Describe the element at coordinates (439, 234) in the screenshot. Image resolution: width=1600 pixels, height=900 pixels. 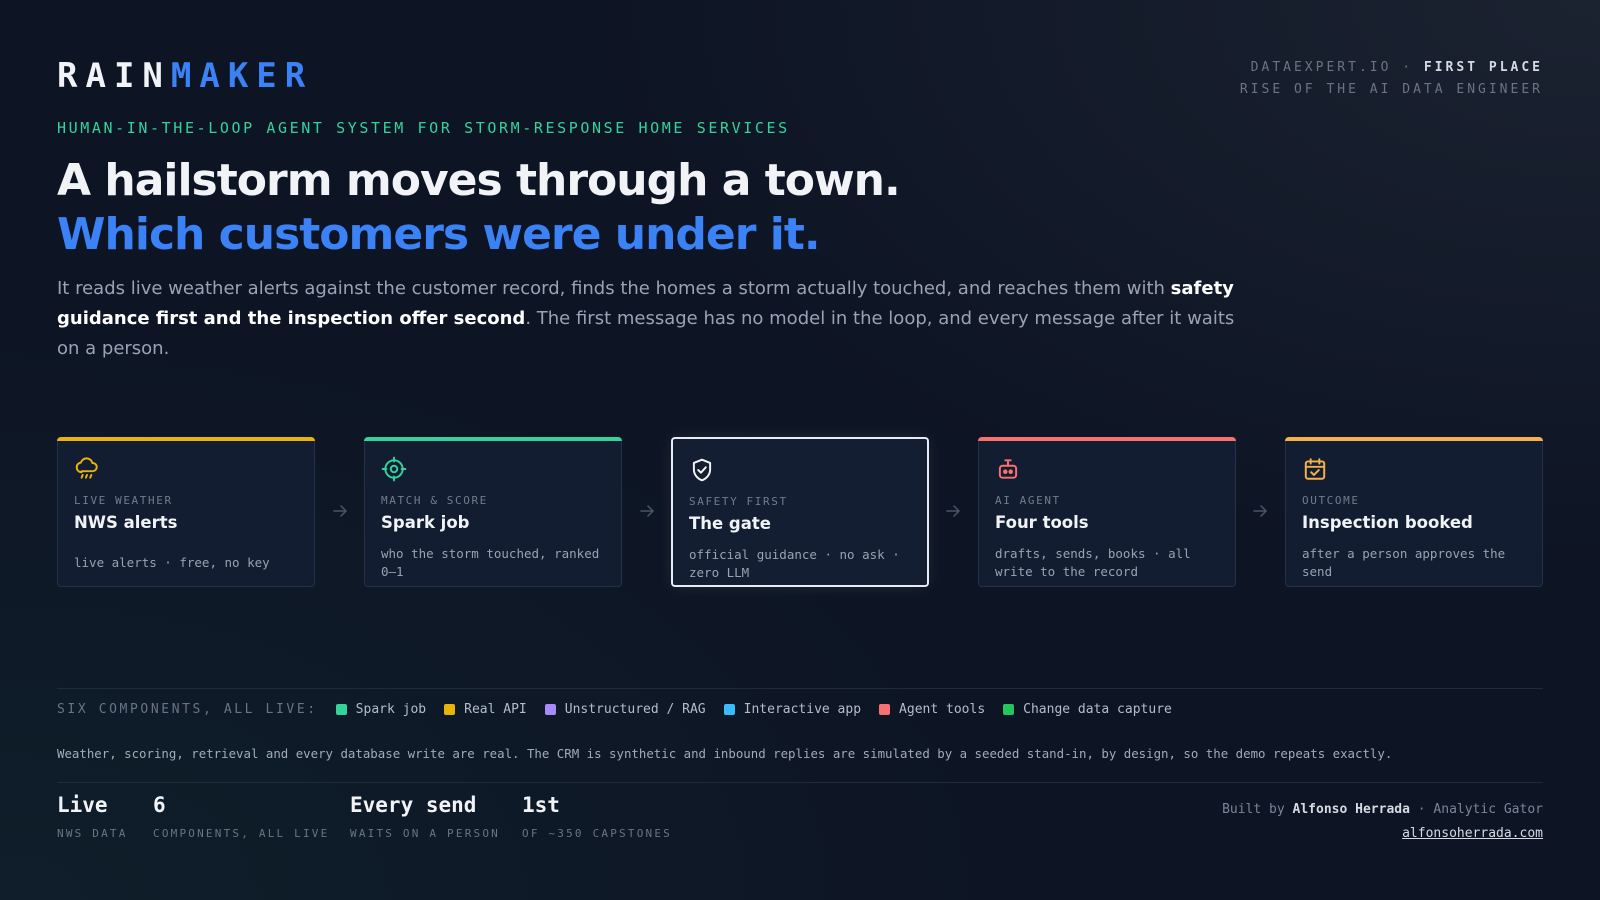
I see `headline-line-2: Which customers were under it.` at that location.